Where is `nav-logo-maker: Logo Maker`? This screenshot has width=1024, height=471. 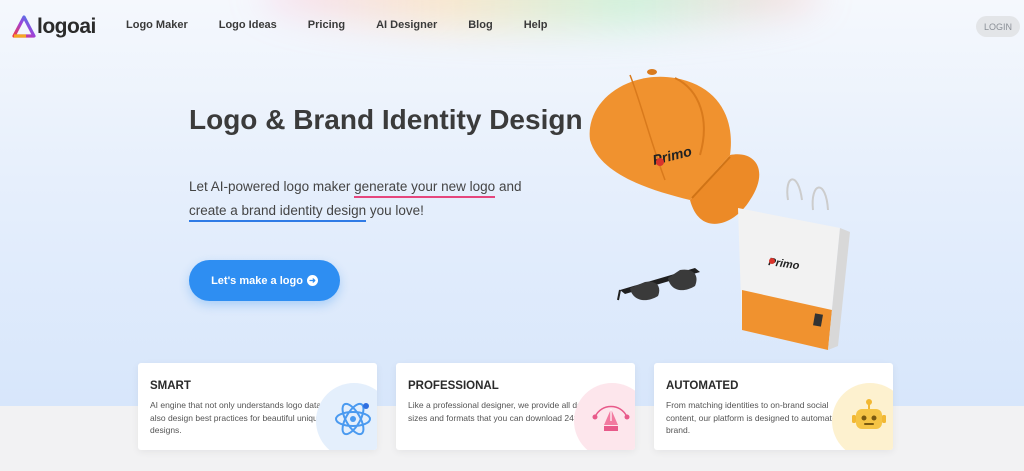 nav-logo-maker: Logo Maker is located at coordinates (157, 25).